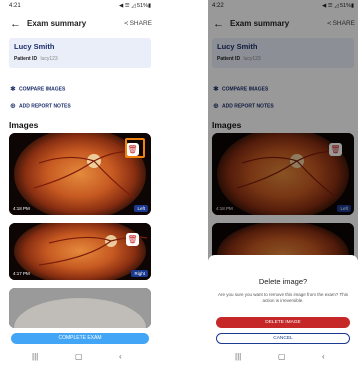  What do you see at coordinates (21, 273) in the screenshot?
I see `image-time: 4:17 PM` at bounding box center [21, 273].